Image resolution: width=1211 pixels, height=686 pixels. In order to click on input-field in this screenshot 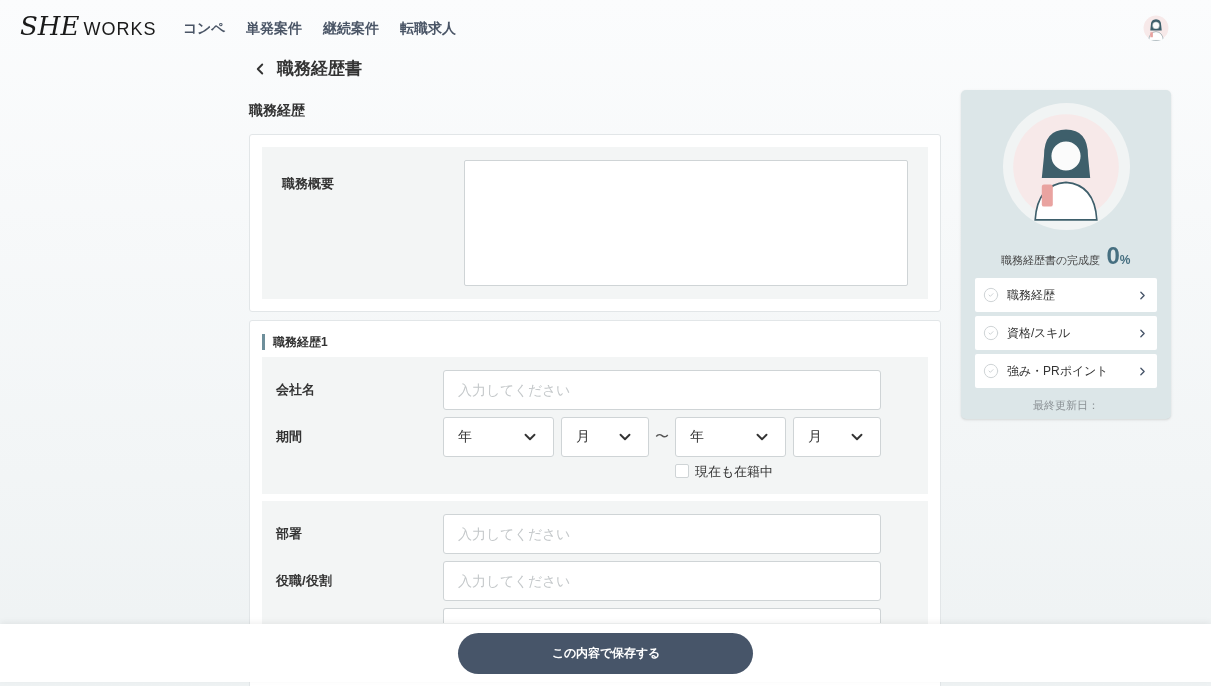, I will do `click(662, 615)`.